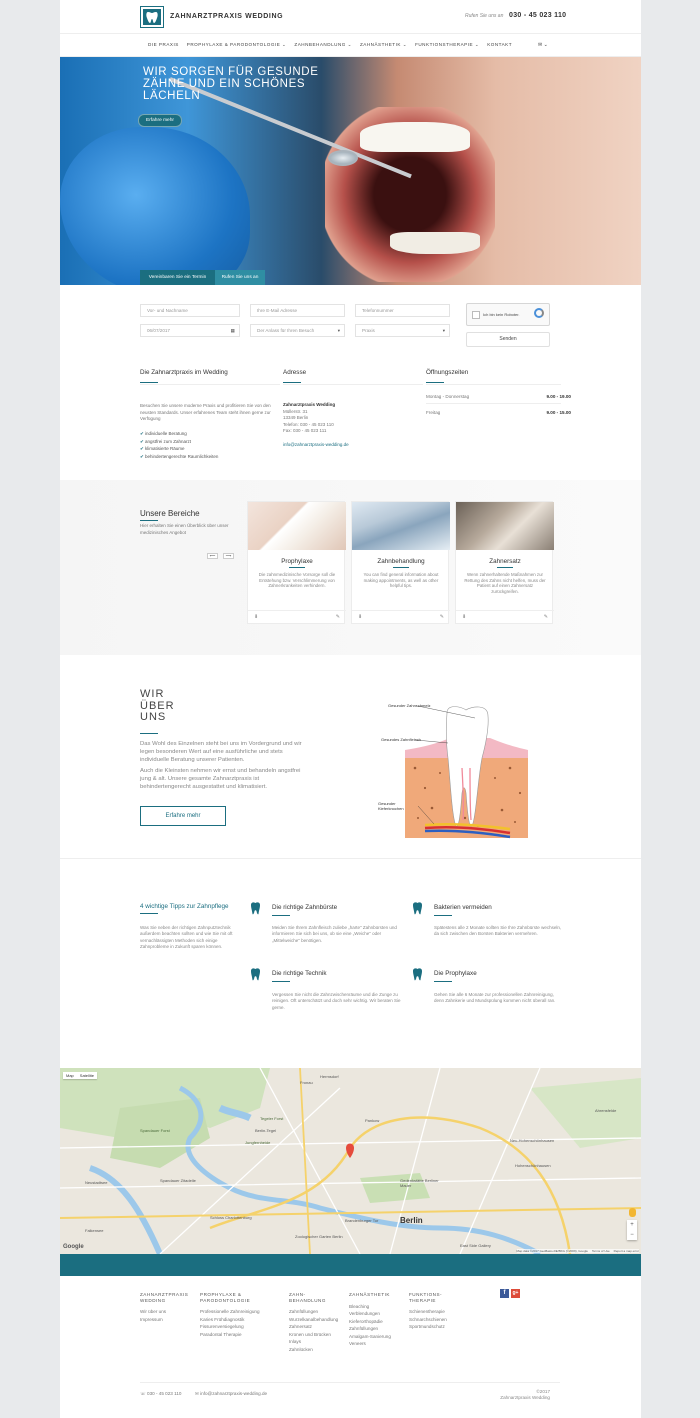  Describe the element at coordinates (231, 1394) in the screenshot. I see `footer-email: ✉ info@zahnarztpraxis-wedding.de` at that location.